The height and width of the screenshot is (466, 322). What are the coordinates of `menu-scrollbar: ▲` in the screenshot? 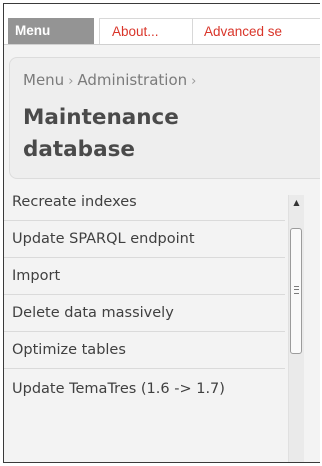 It's located at (296, 328).